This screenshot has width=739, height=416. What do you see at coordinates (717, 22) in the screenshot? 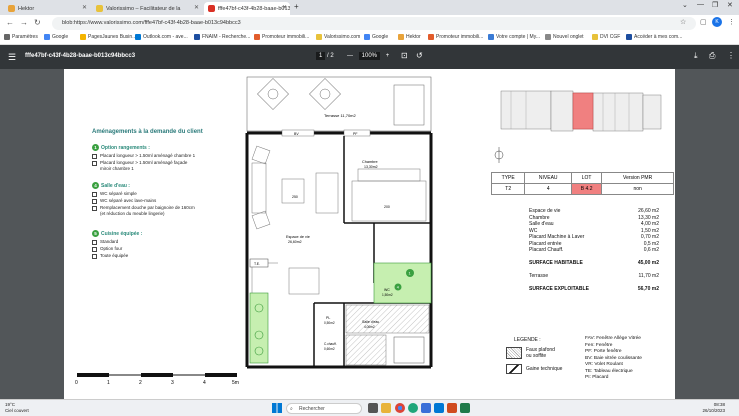
I see `avatar: K` at bounding box center [717, 22].